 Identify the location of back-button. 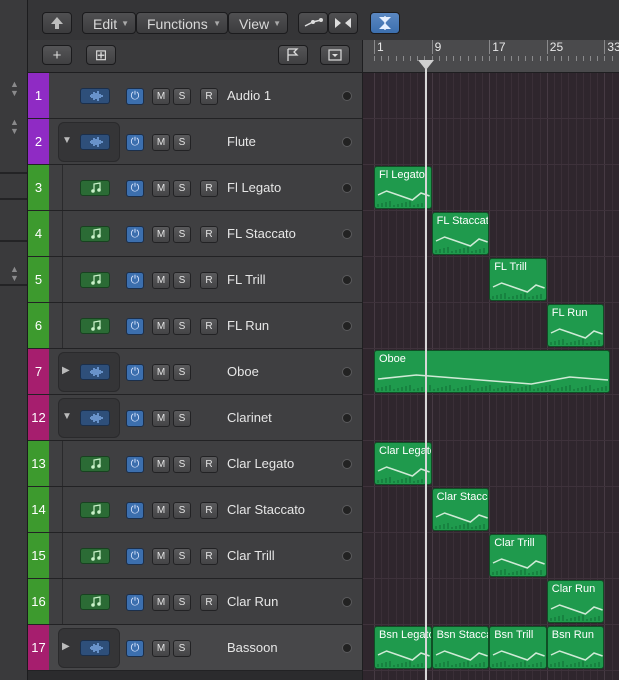
(57, 23).